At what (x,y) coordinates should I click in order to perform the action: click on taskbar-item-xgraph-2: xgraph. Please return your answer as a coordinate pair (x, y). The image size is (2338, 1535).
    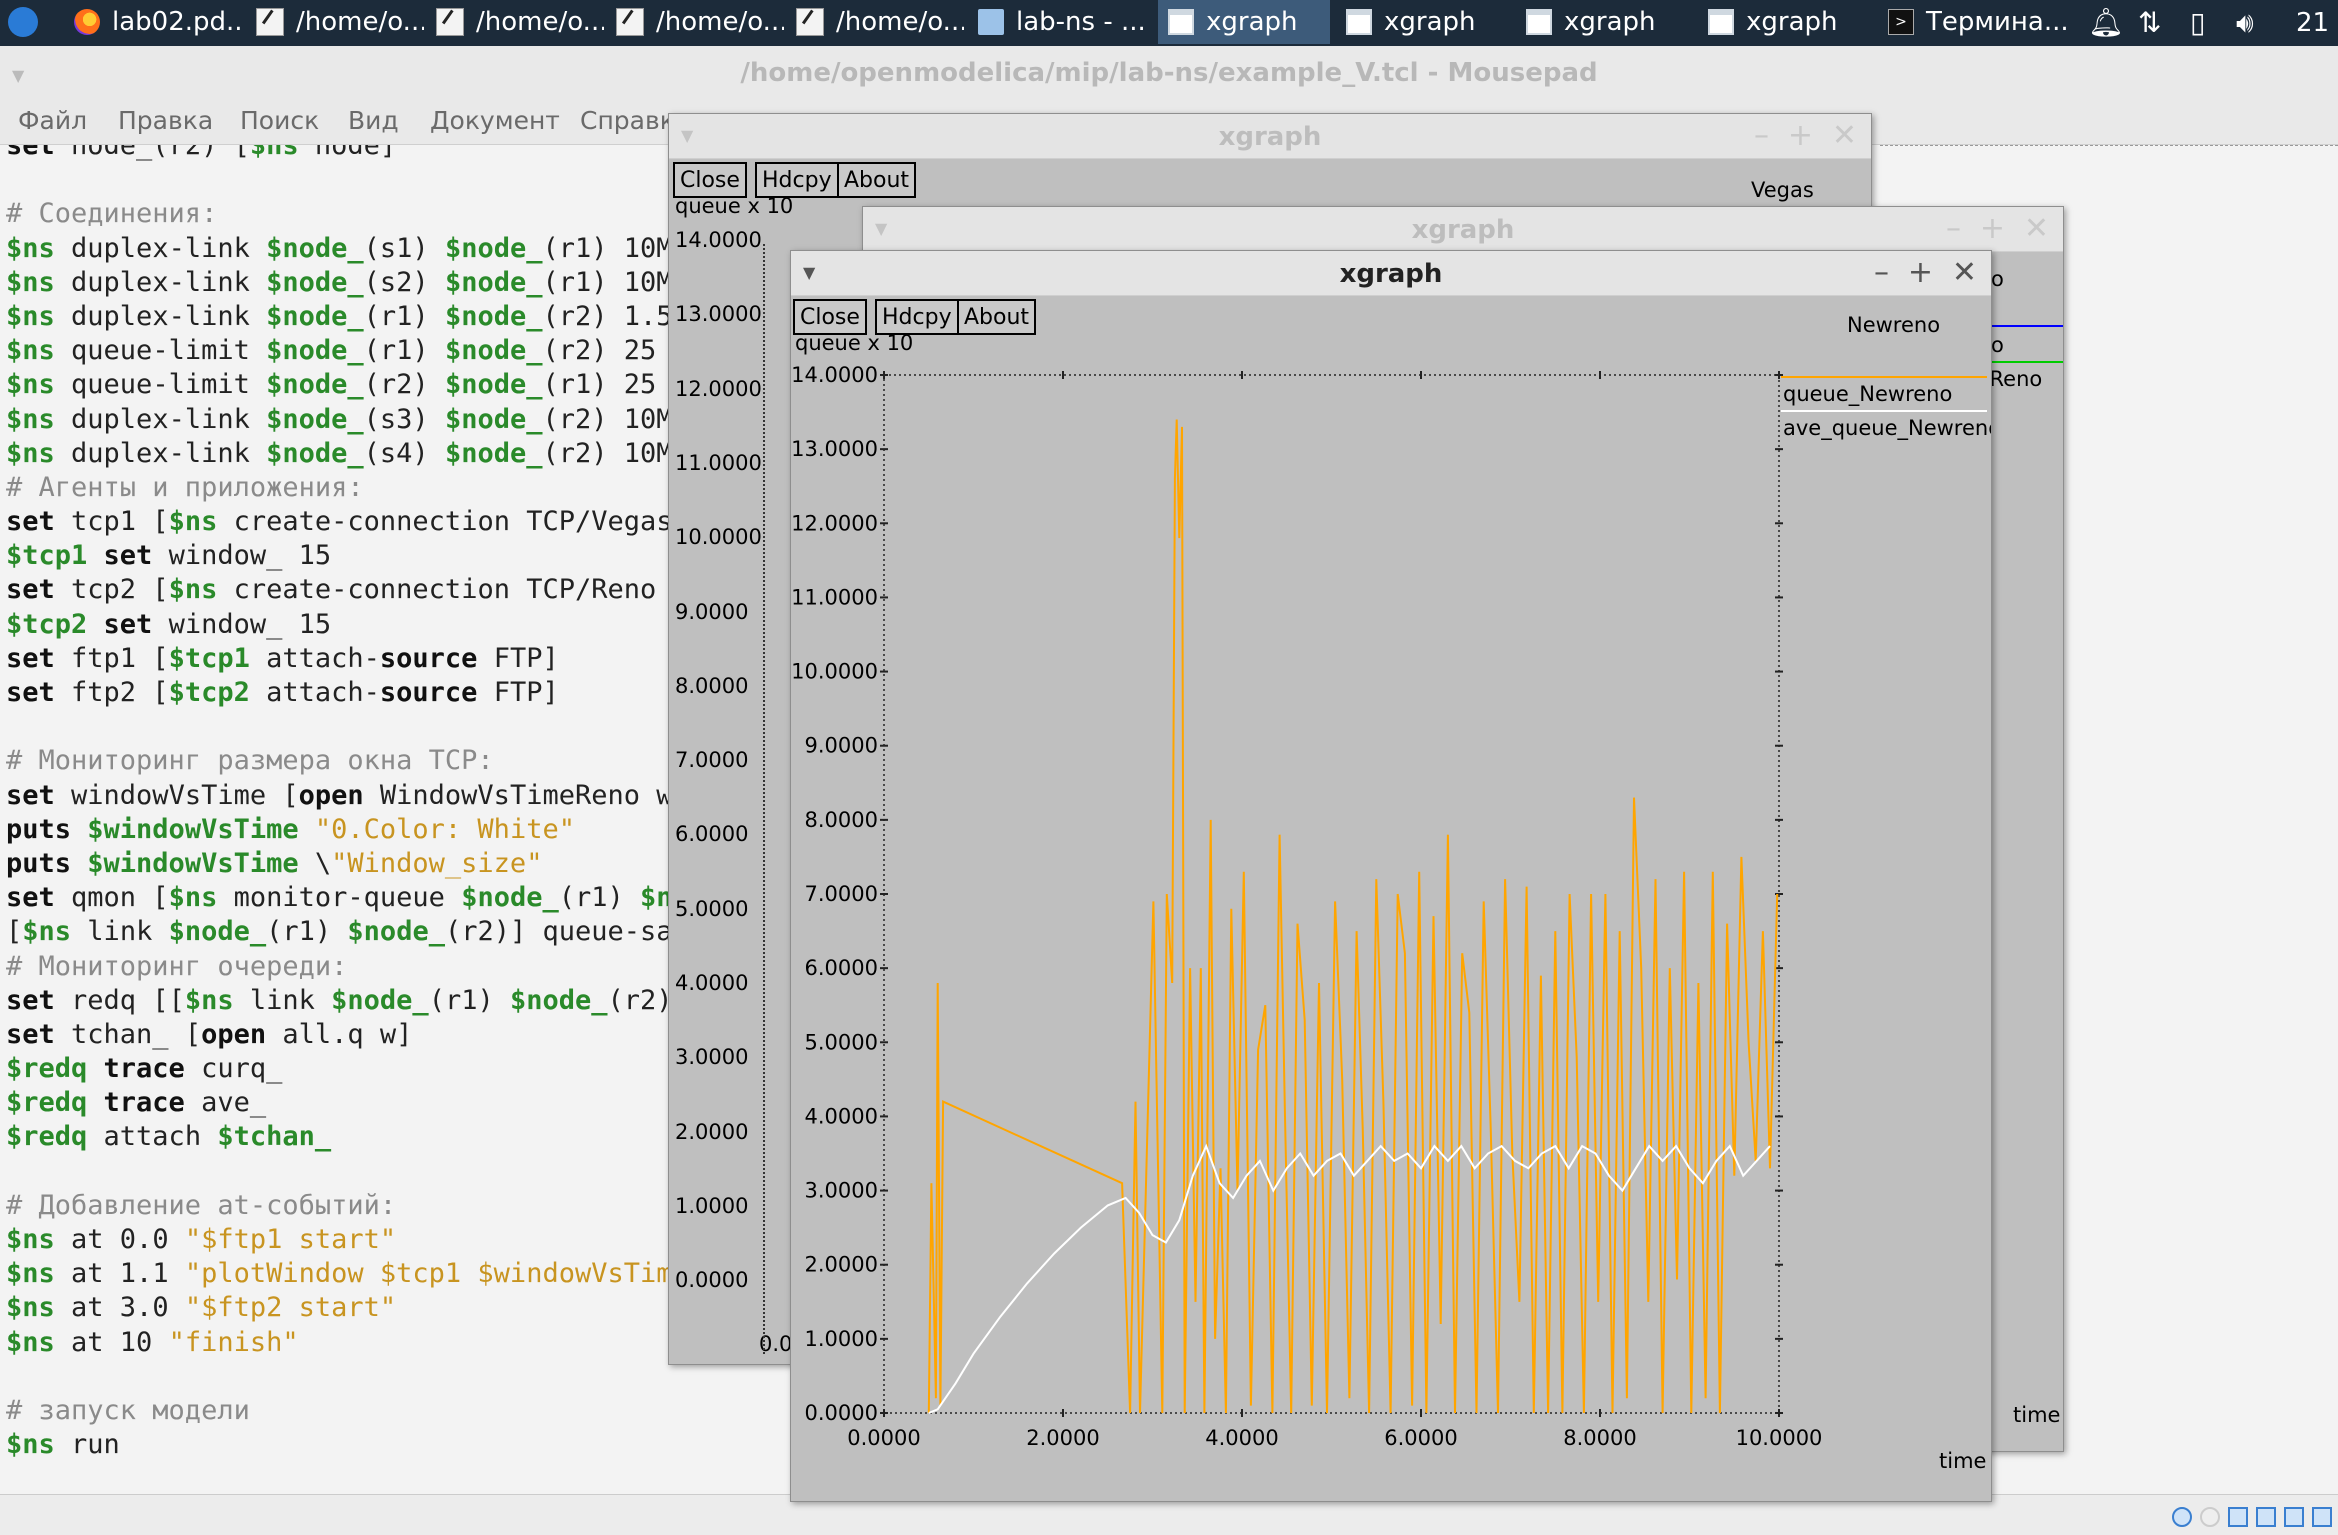
    Looking at the image, I should click on (1430, 22).